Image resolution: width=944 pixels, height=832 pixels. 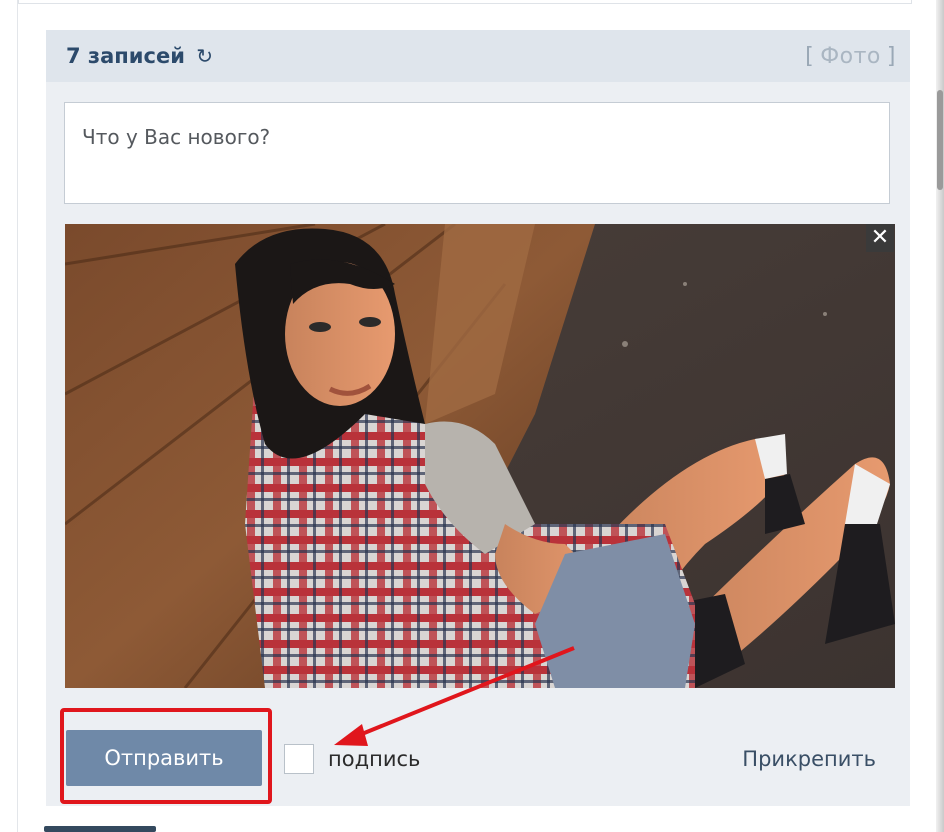 What do you see at coordinates (478, 56) in the screenshot?
I see `wall-header: 7 записей ↻ [Фото]` at bounding box center [478, 56].